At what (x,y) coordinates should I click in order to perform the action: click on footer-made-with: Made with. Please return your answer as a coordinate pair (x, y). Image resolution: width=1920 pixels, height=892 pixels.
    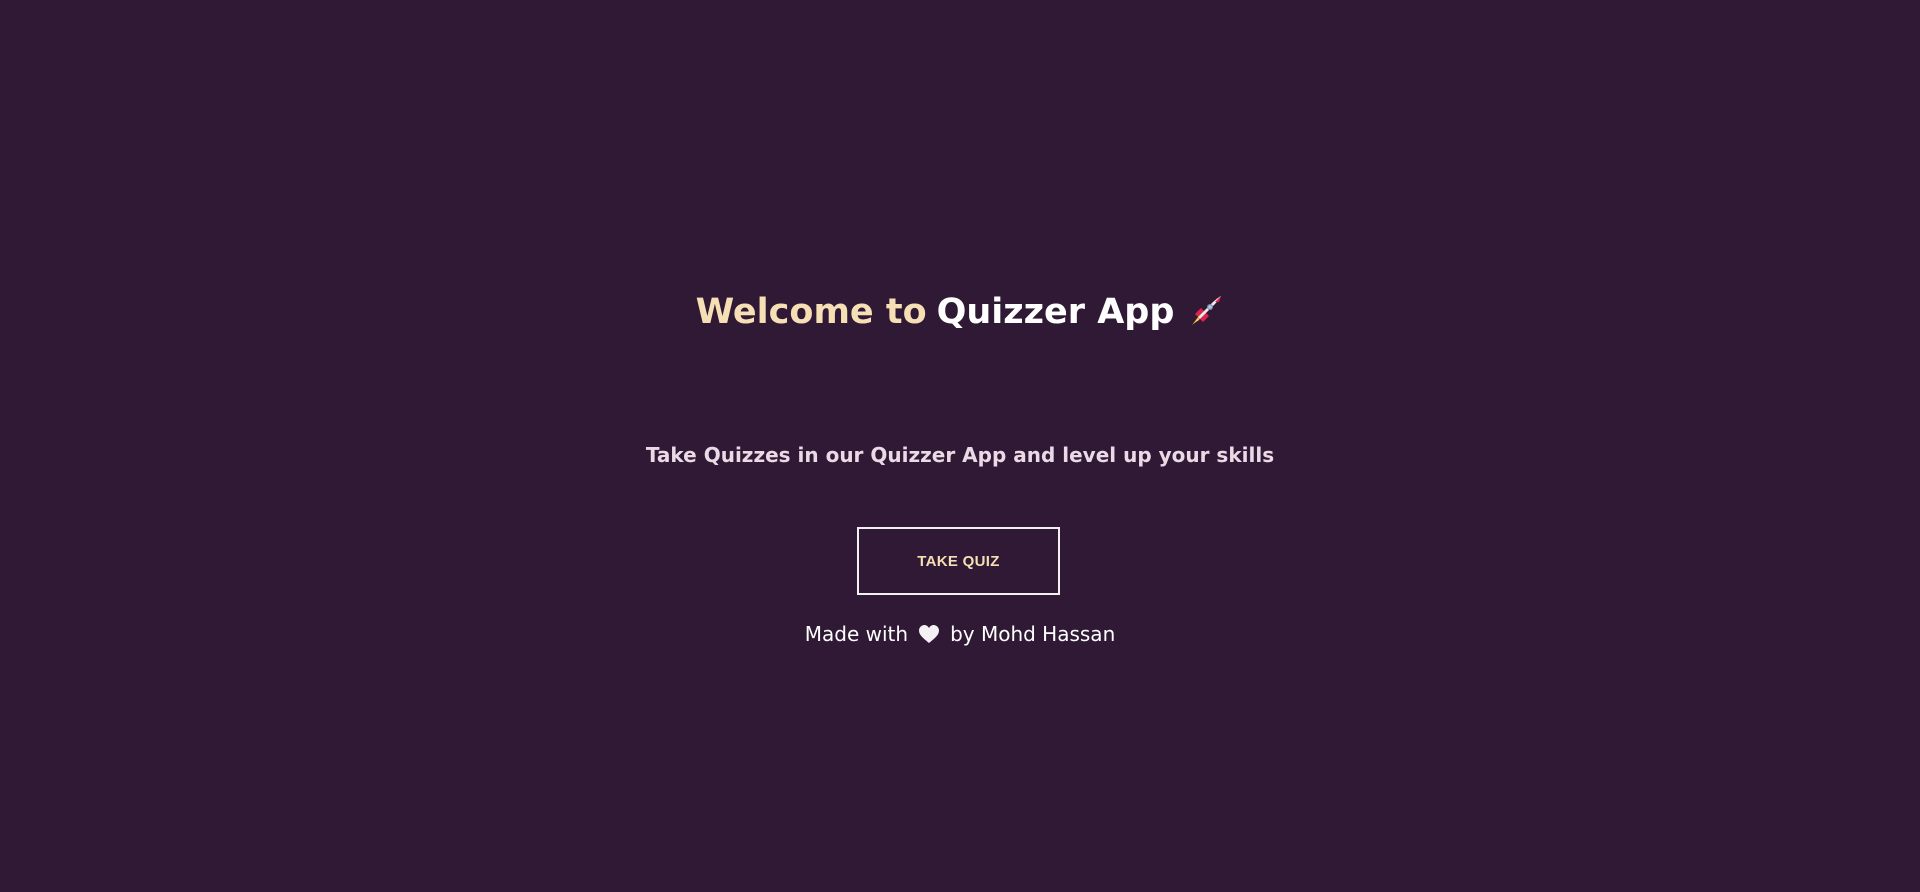
    Looking at the image, I should click on (856, 634).